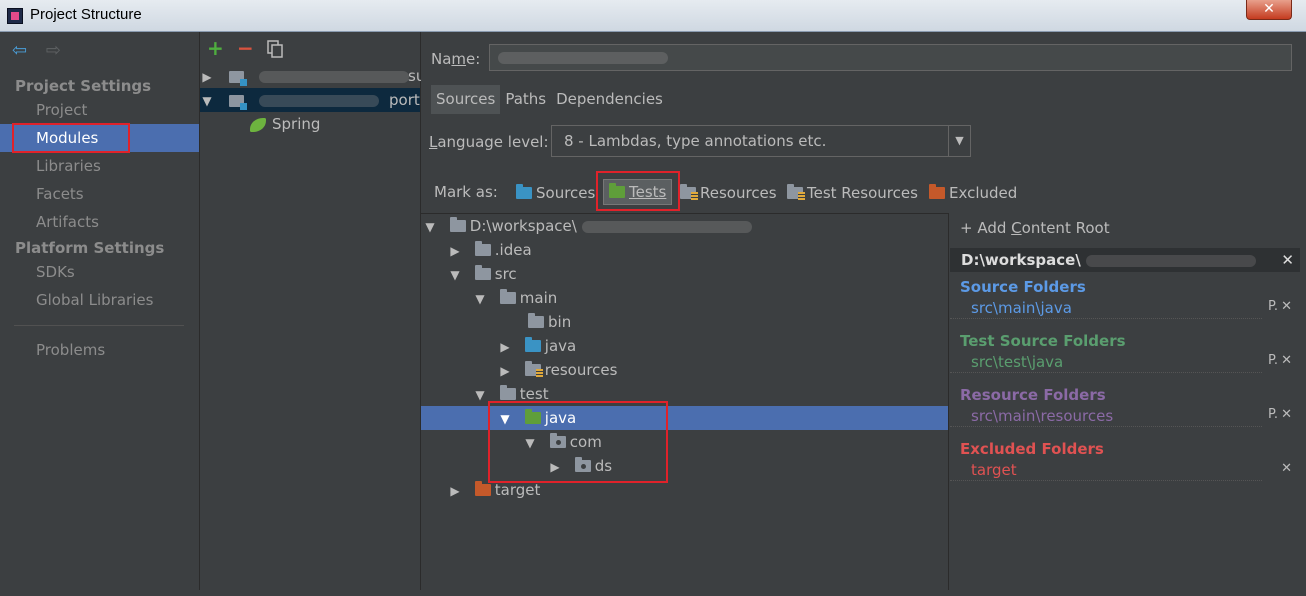 The width and height of the screenshot is (1306, 596). Describe the element at coordinates (513, 250) in the screenshot. I see `tree-node-label: .idea` at that location.